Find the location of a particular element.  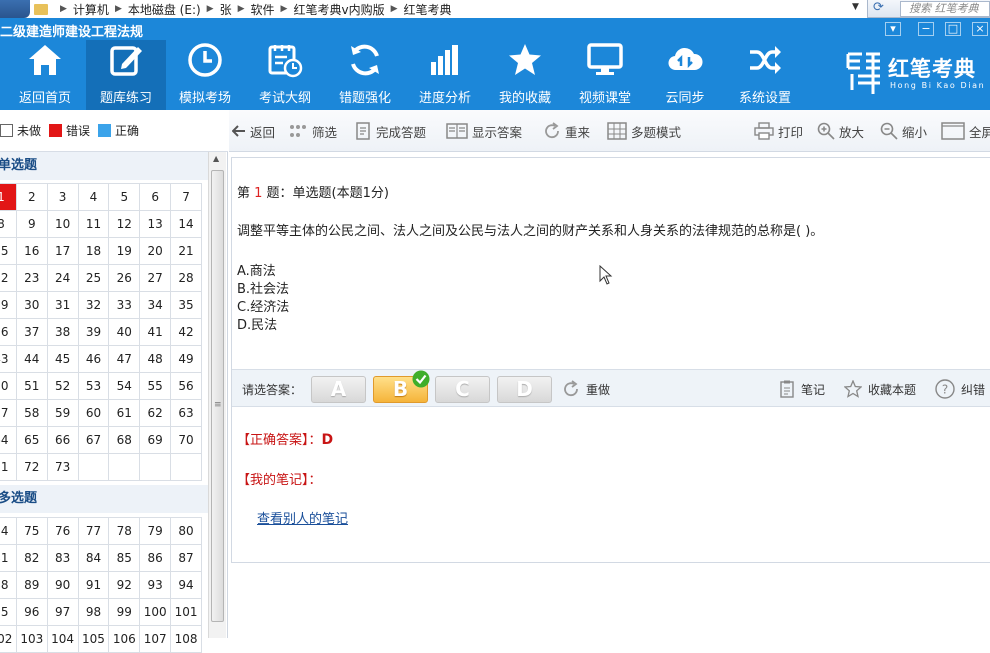

view-others-notes-link: 查看别人的笔记 is located at coordinates (302, 517).